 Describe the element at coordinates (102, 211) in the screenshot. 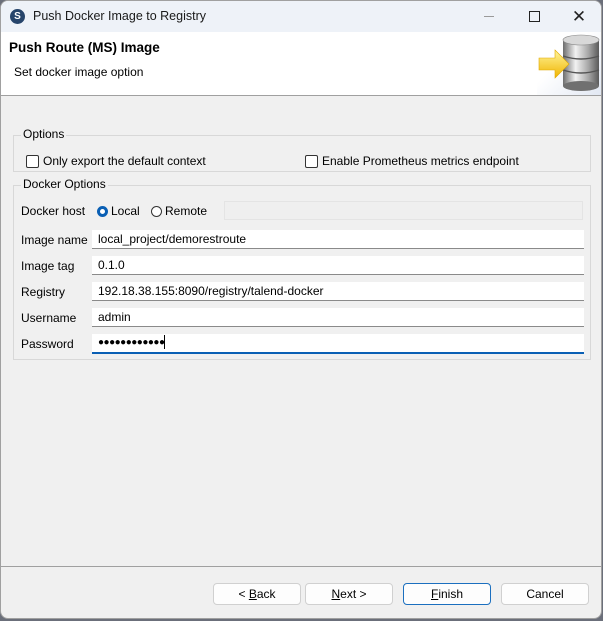

I see `radio-selected-icon` at that location.